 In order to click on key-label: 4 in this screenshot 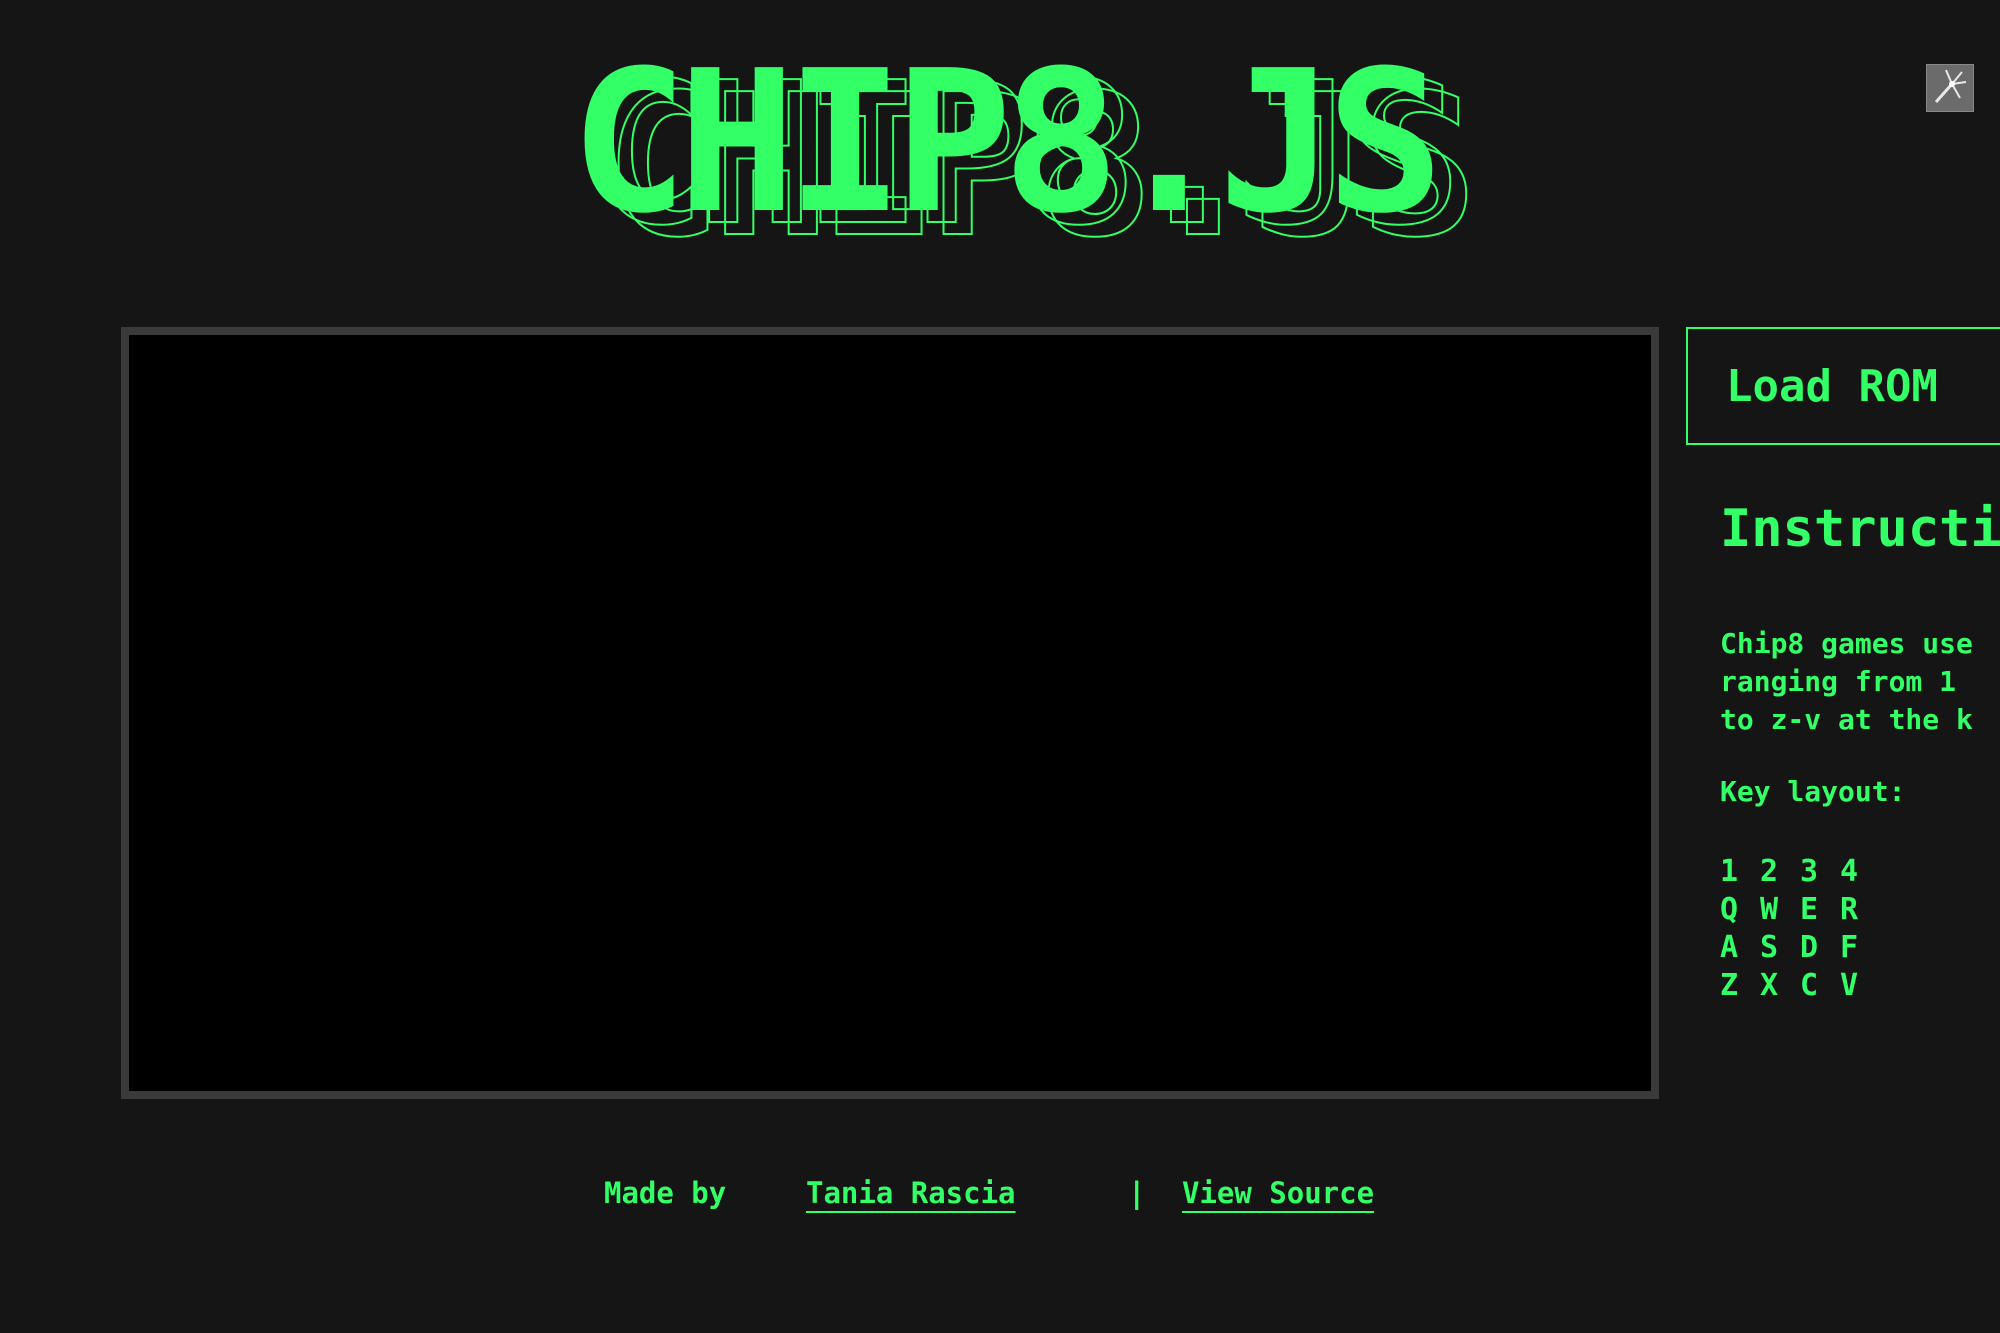, I will do `click(1849, 871)`.